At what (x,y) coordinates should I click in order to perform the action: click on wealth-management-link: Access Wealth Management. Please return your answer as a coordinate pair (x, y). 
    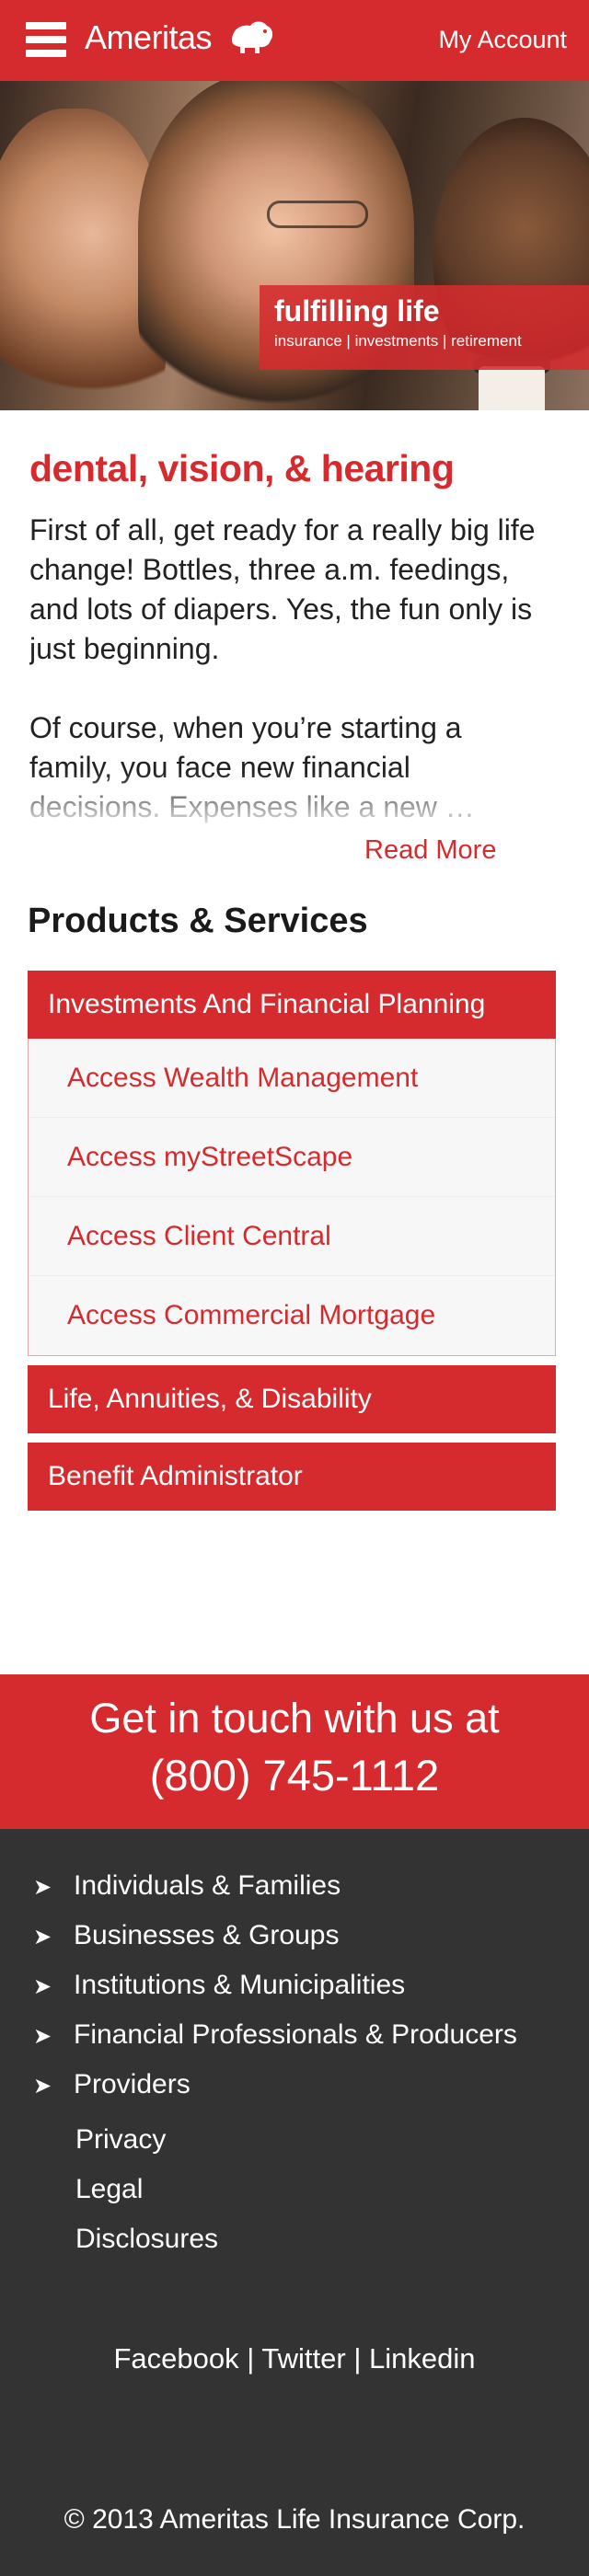
    Looking at the image, I should click on (292, 1078).